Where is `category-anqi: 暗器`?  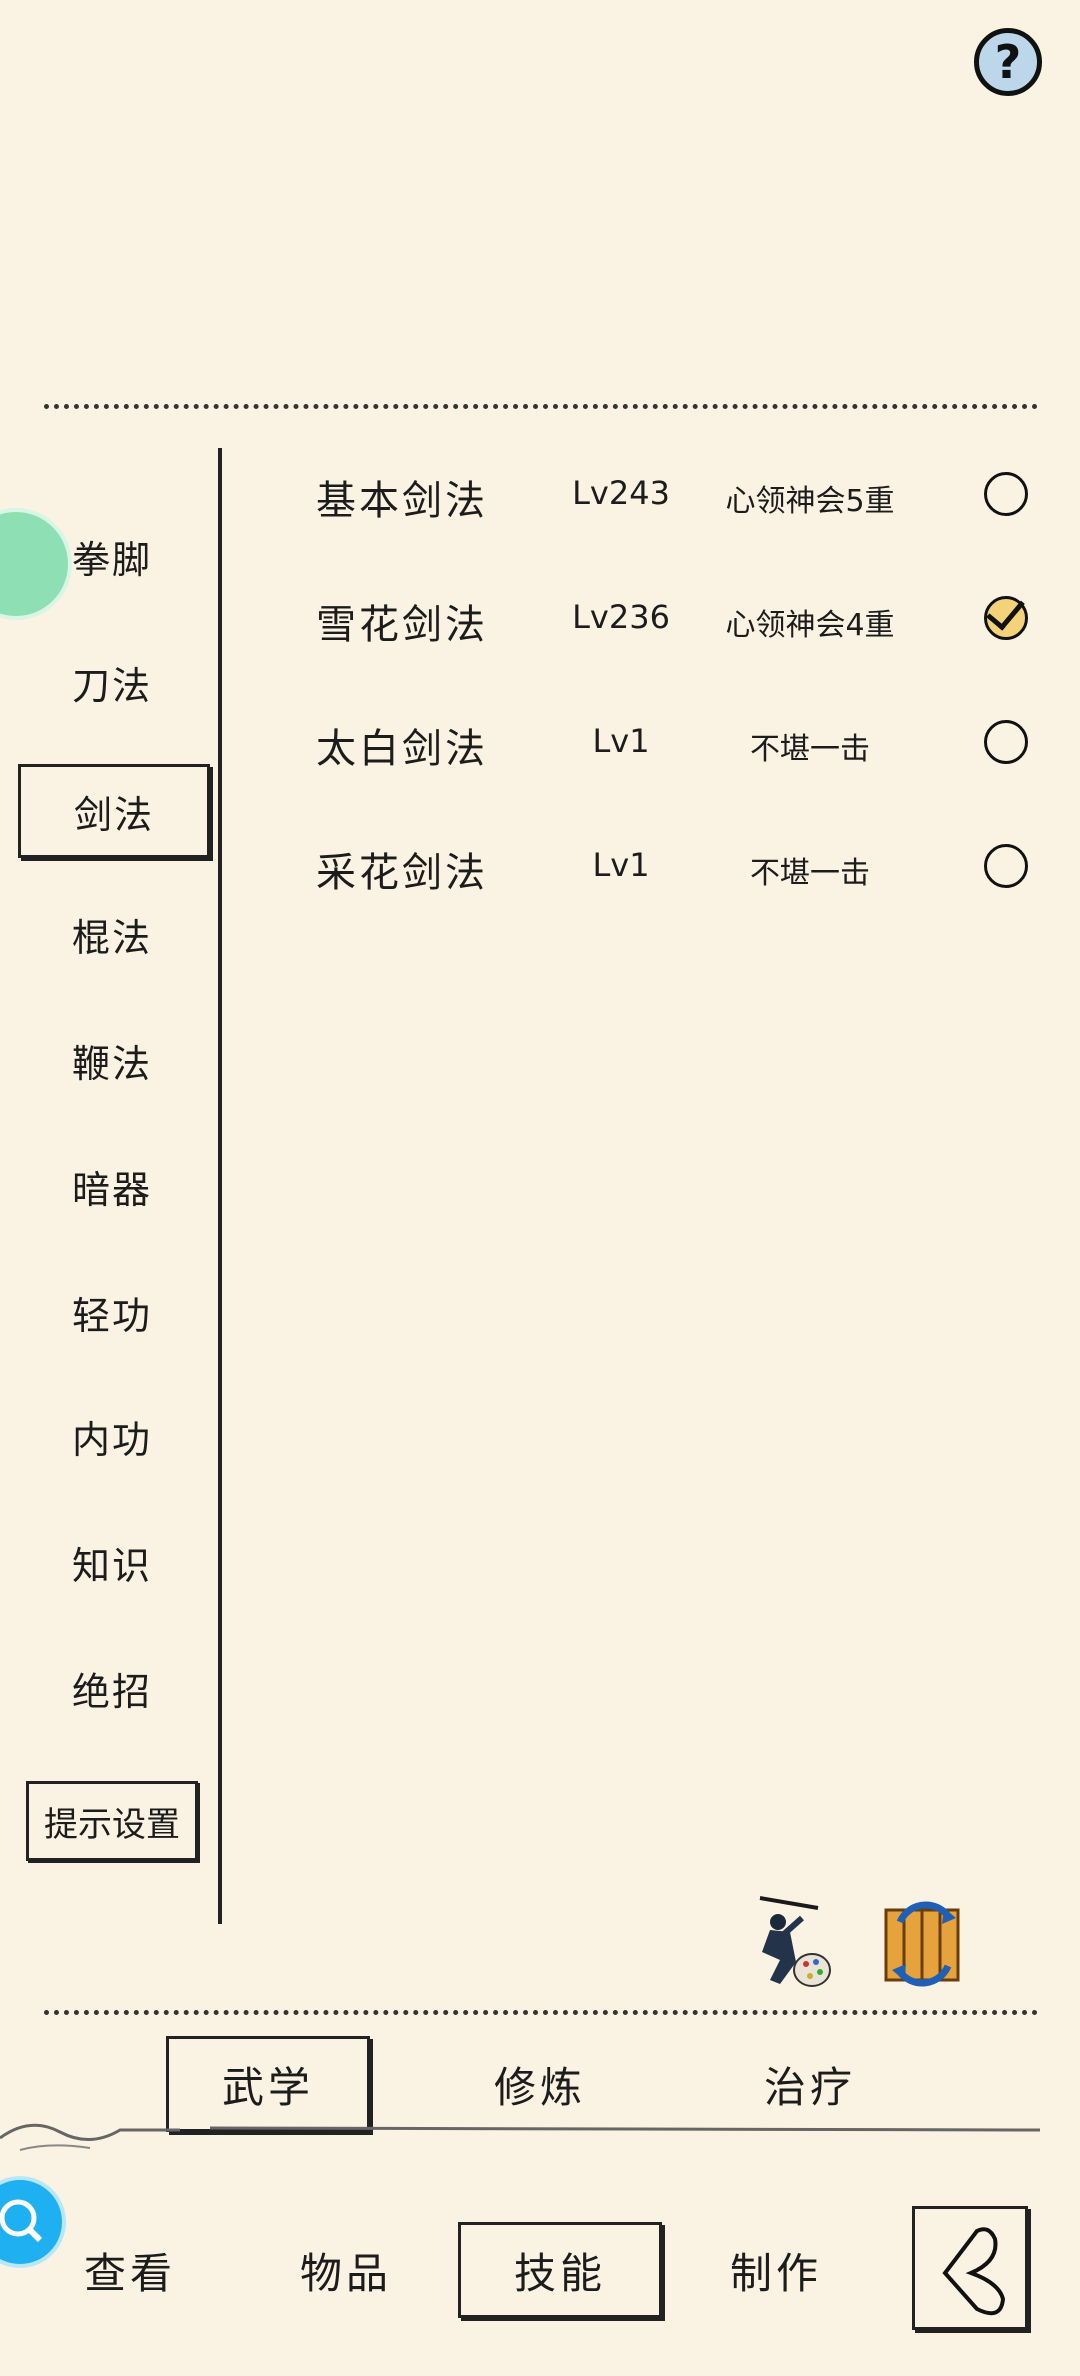
category-anqi: 暗器 is located at coordinates (112, 1186).